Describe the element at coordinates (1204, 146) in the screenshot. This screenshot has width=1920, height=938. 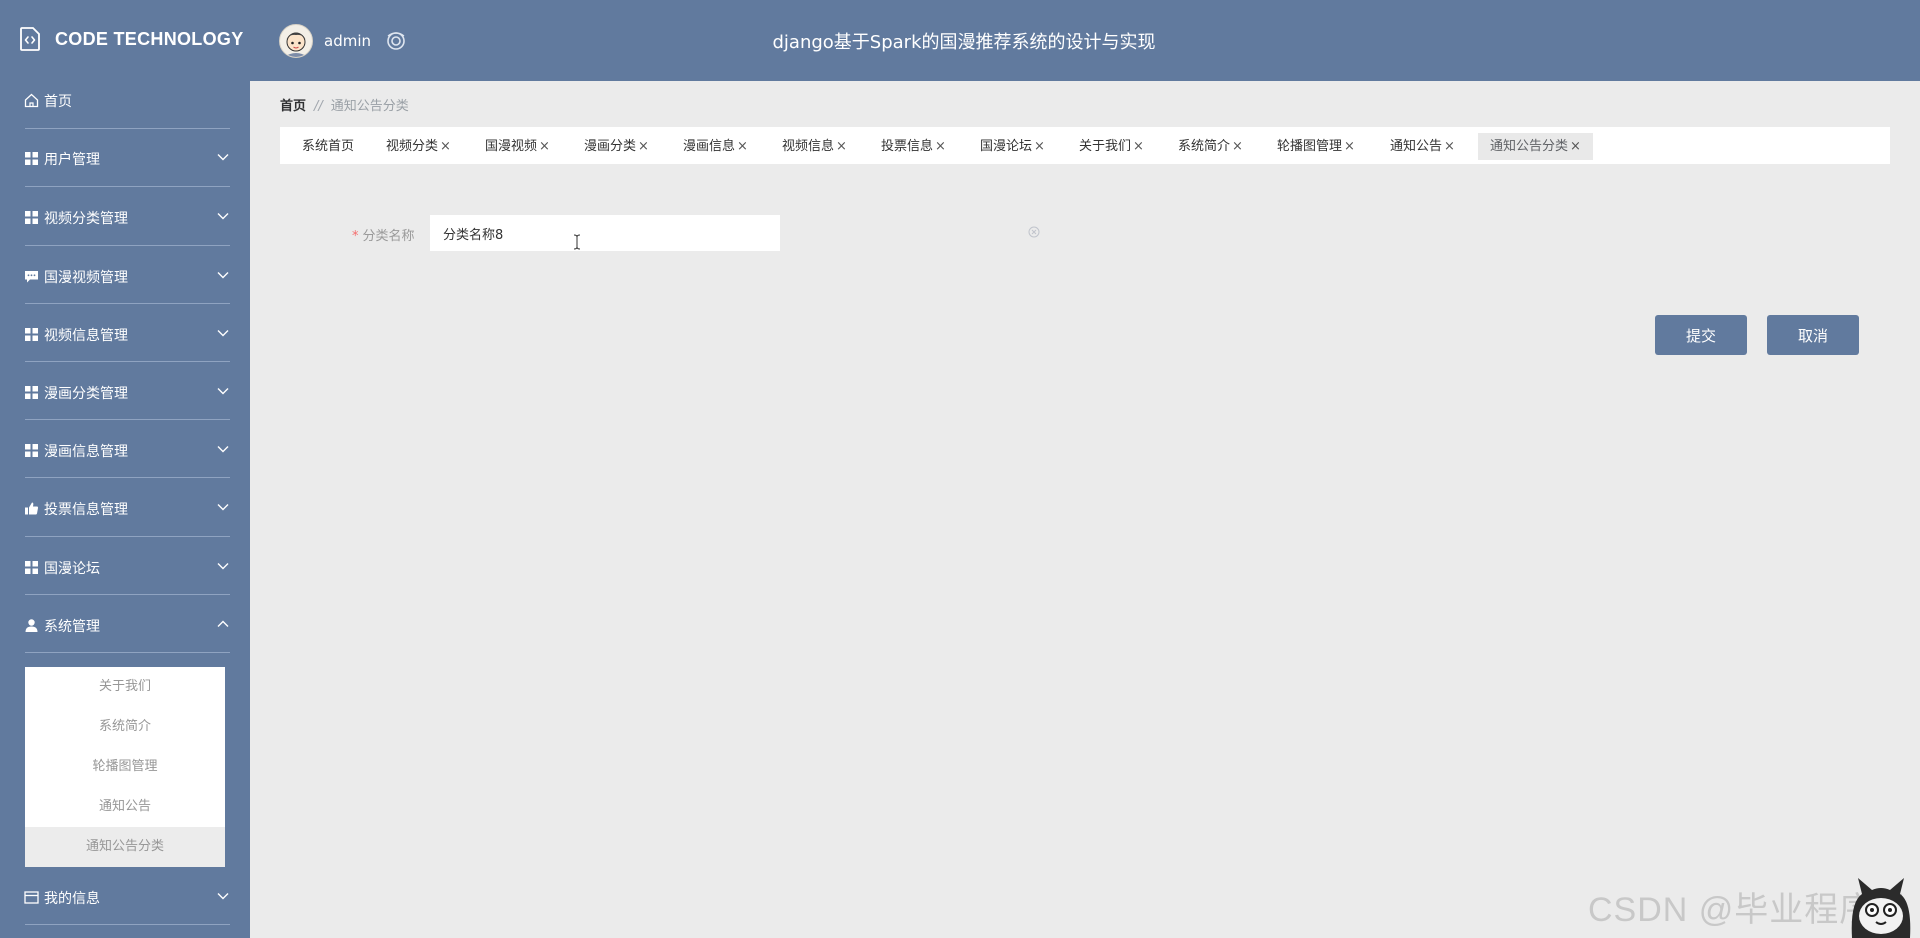
I see `tab-label: 系统简介` at that location.